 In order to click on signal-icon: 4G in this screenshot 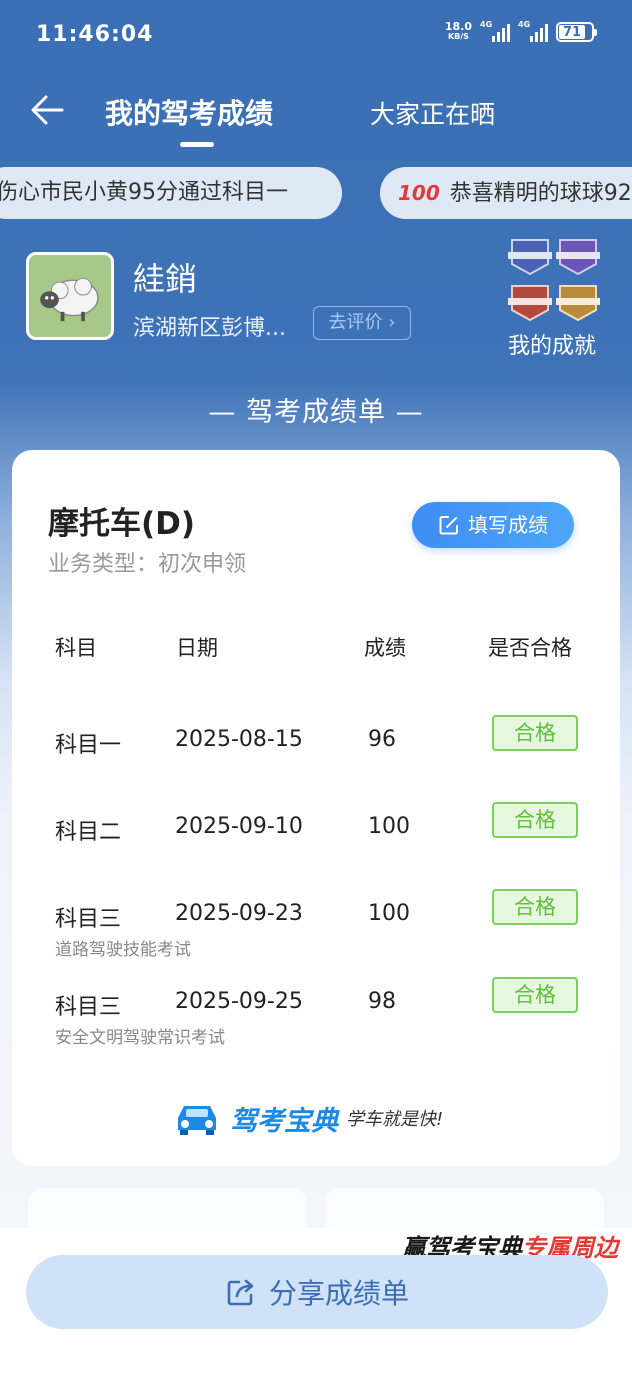, I will do `click(495, 31)`.